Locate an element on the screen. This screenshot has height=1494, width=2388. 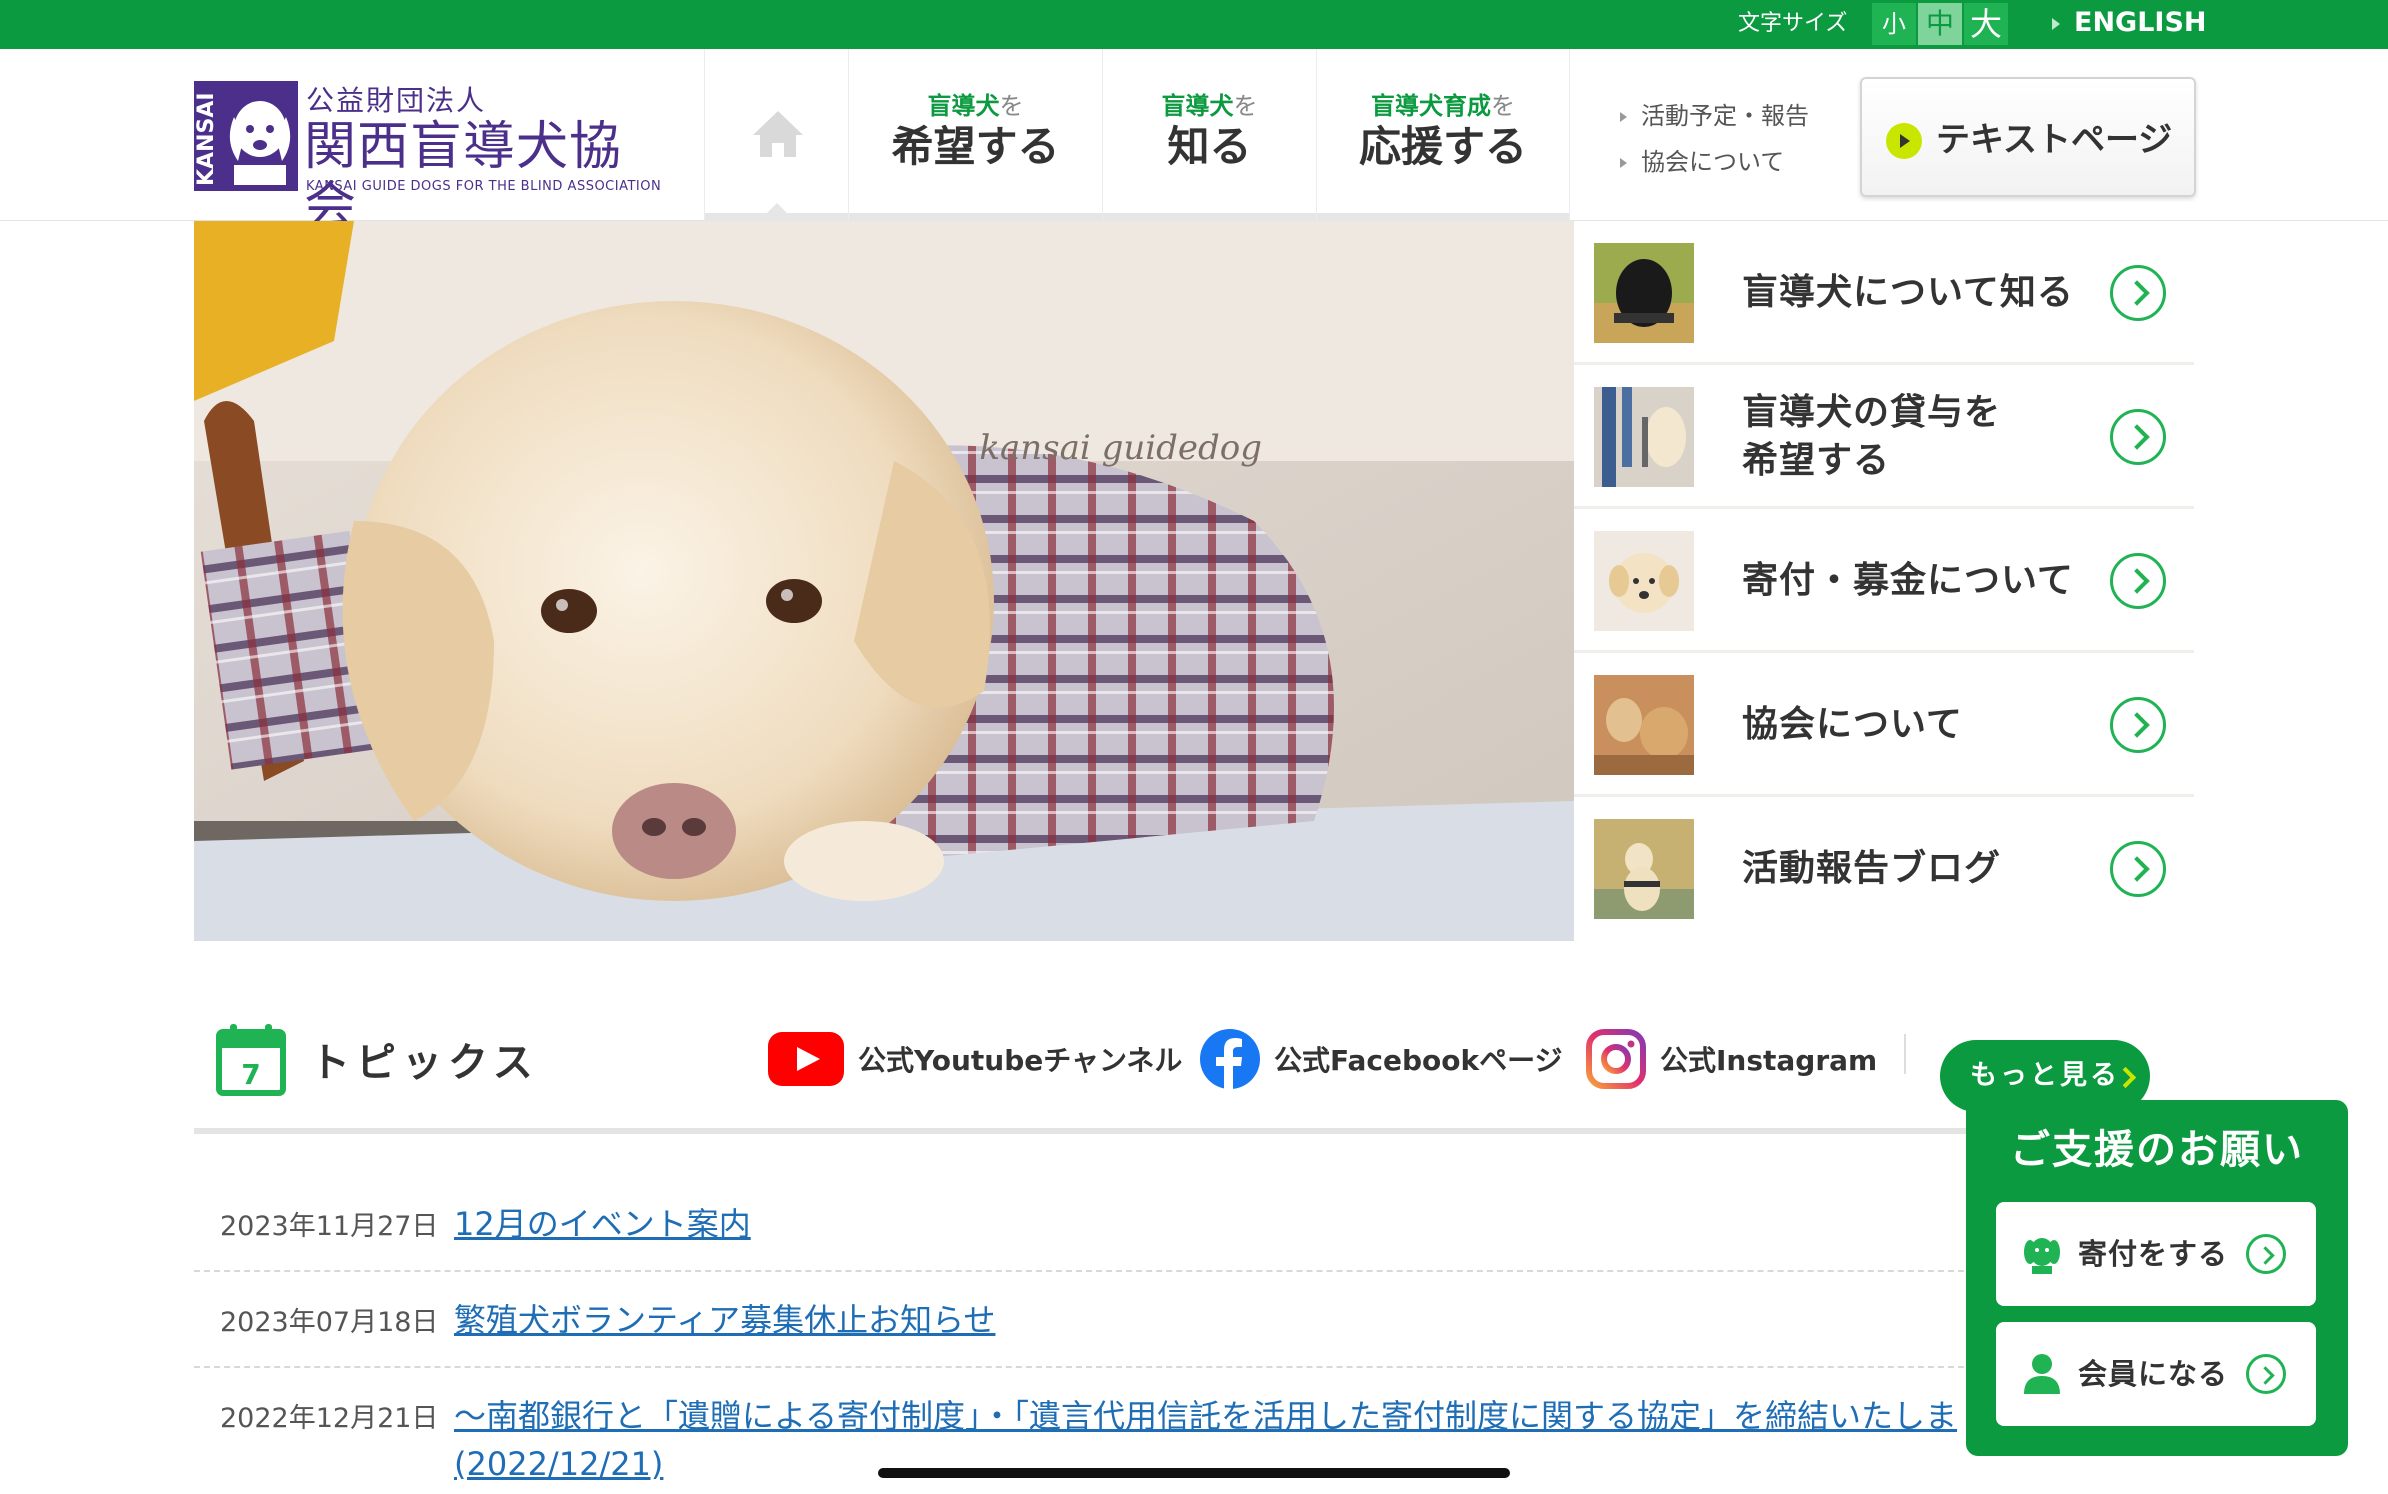
text-page-label: テキストページ is located at coordinates (2054, 140).